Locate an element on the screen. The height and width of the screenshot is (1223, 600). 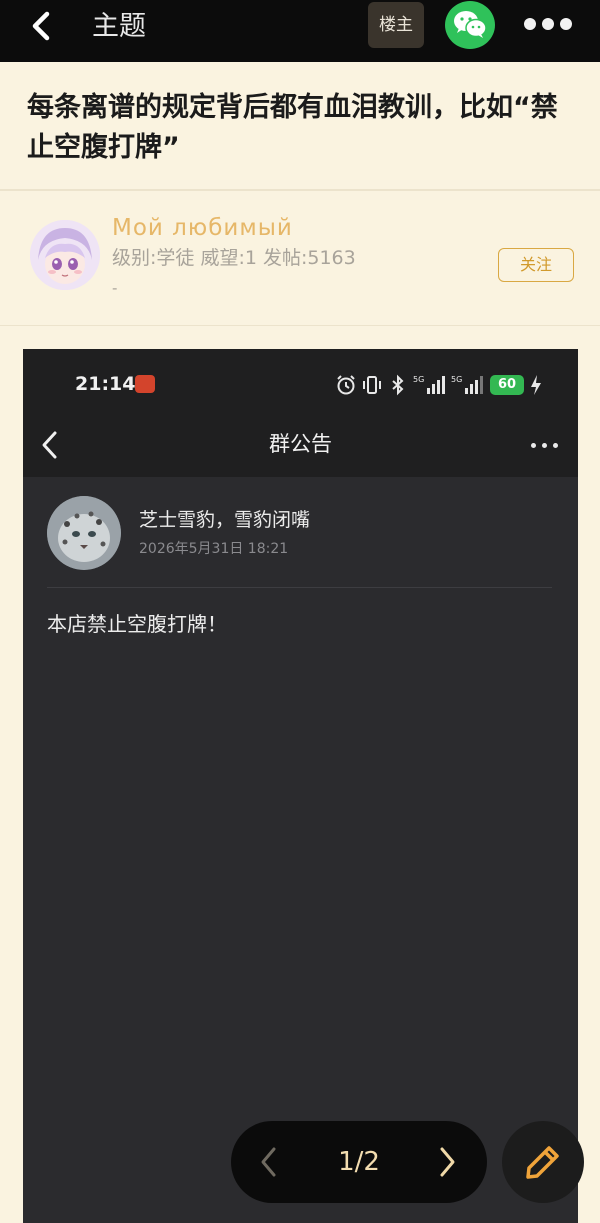
image-status-bar: 21:14 5G 5G 60 is located at coordinates (300, 381).